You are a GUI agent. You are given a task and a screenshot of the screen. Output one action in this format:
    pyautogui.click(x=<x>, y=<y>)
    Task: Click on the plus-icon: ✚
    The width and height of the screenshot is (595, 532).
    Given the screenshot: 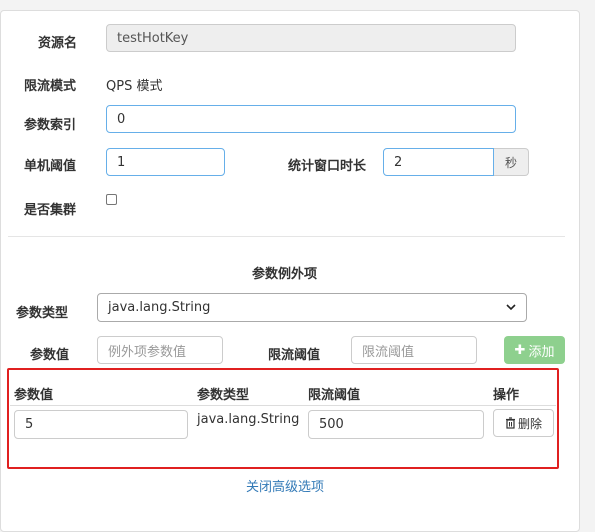 What is the action you would take?
    pyautogui.click(x=520, y=350)
    